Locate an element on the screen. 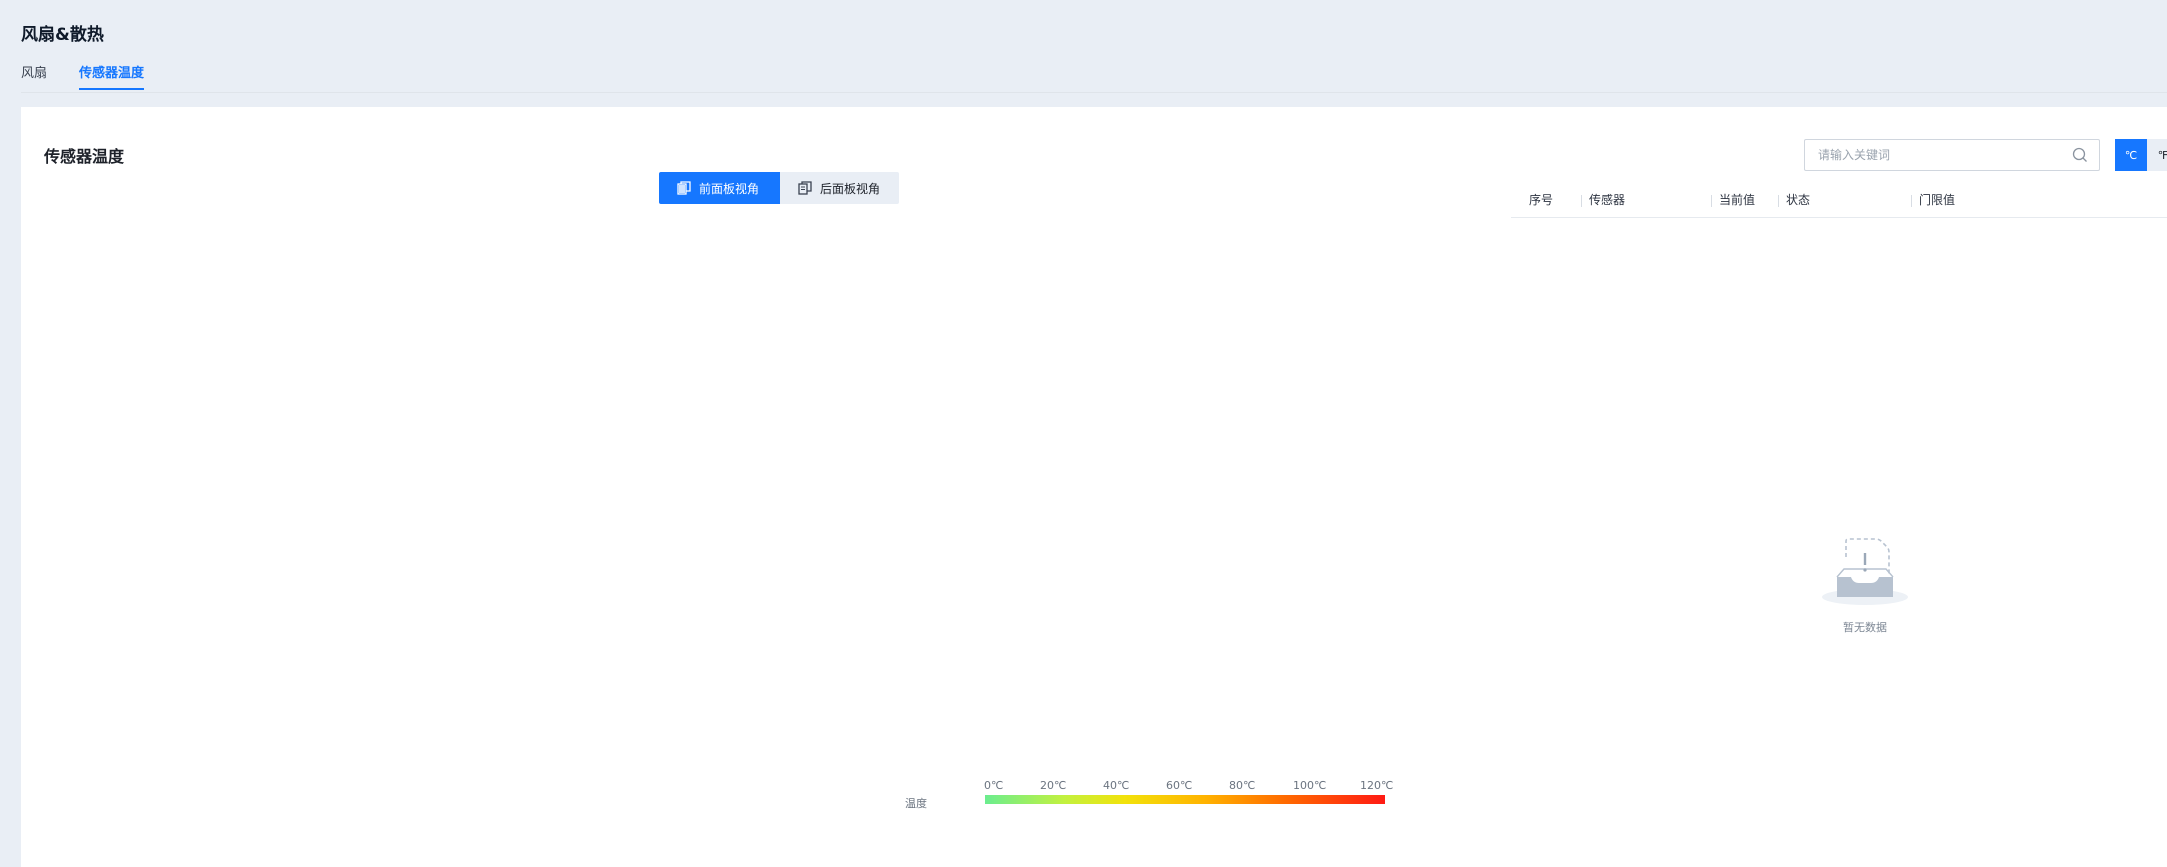 The image size is (2167, 867). legend-tick: 80℃ is located at coordinates (1242, 785).